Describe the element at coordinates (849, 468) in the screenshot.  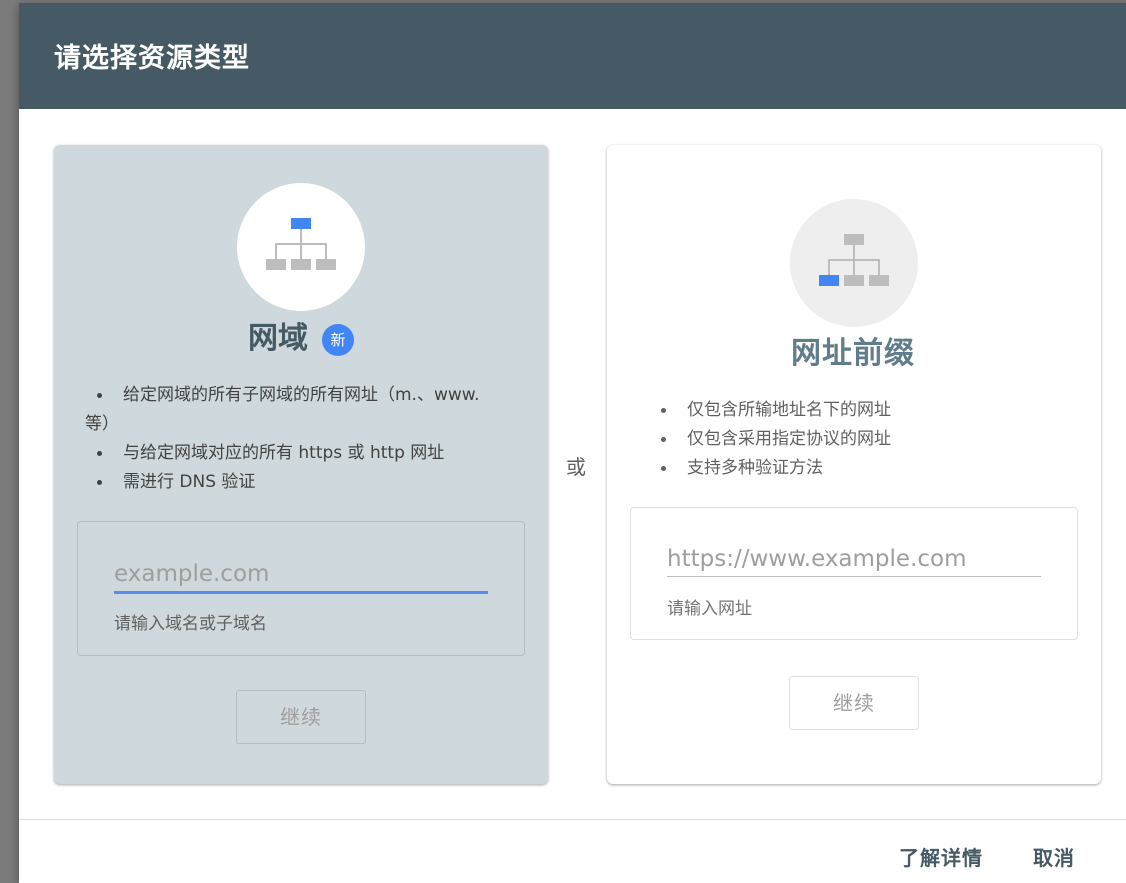
I see `url-prefix-feature-item: 支持多种验证方法` at that location.